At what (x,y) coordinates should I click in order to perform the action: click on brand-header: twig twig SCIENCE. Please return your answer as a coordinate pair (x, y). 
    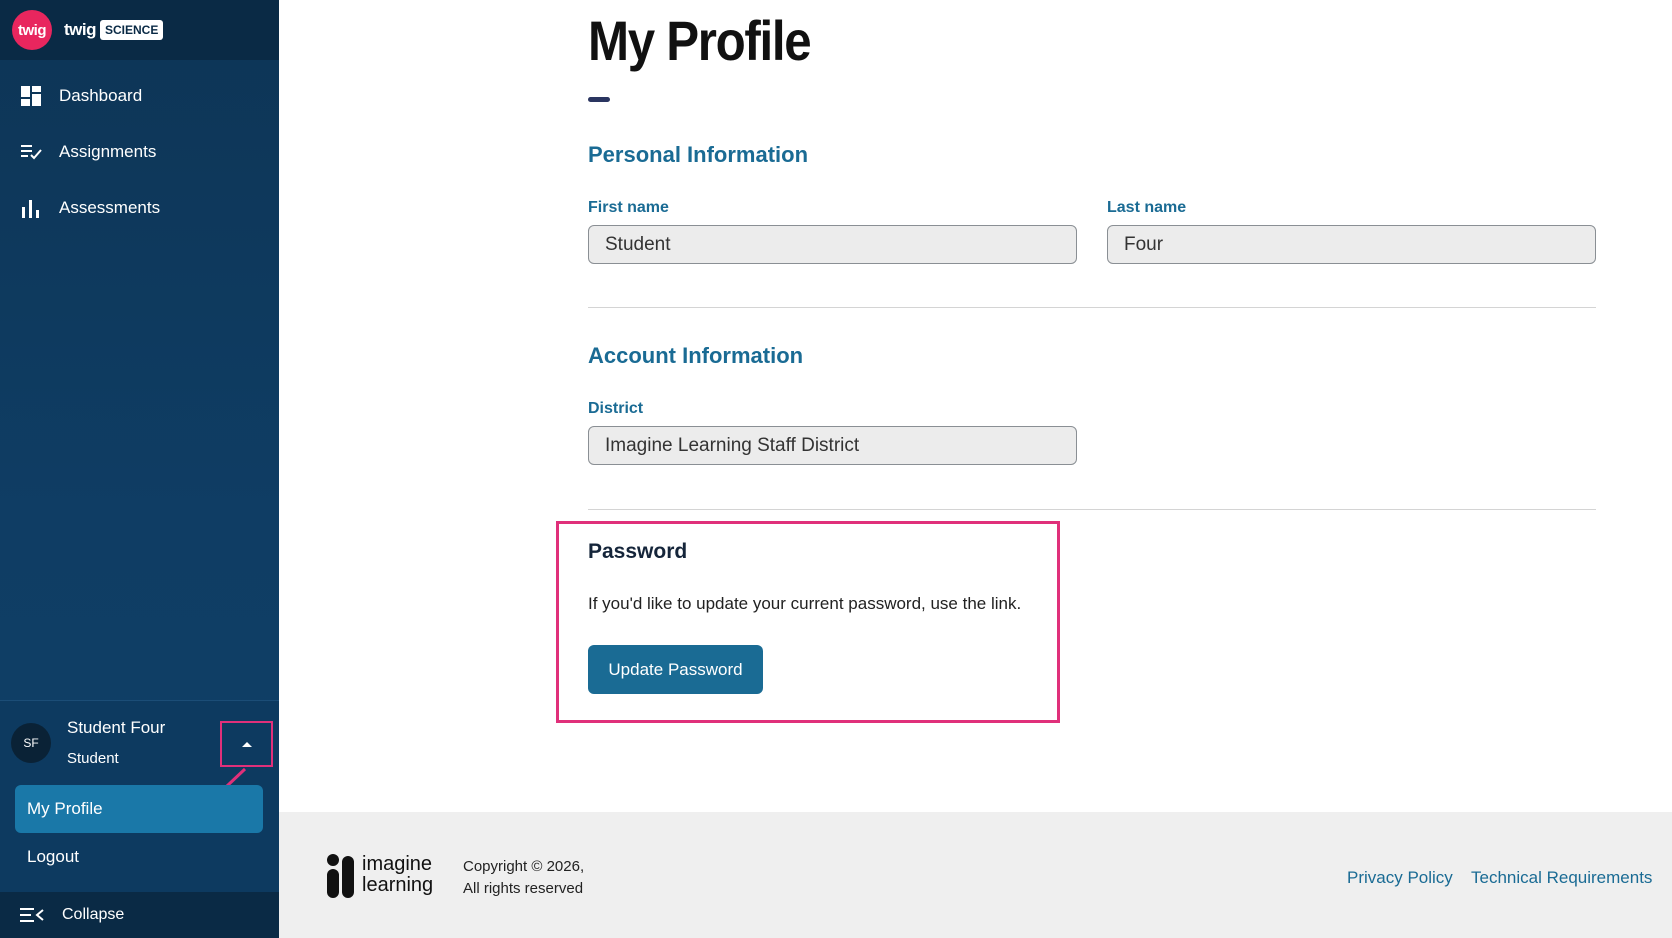
    Looking at the image, I should click on (139, 30).